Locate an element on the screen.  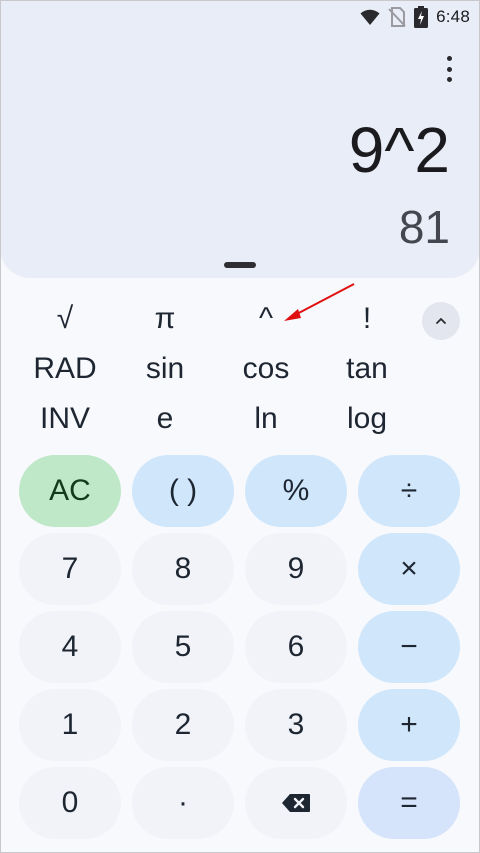
sin-button: sin is located at coordinates (165, 369).